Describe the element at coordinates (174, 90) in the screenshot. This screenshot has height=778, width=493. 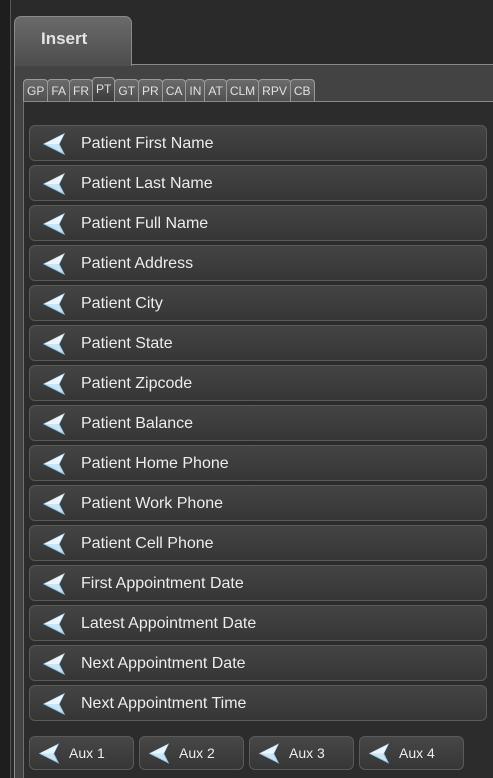
I see `subtab-ca: CA` at that location.